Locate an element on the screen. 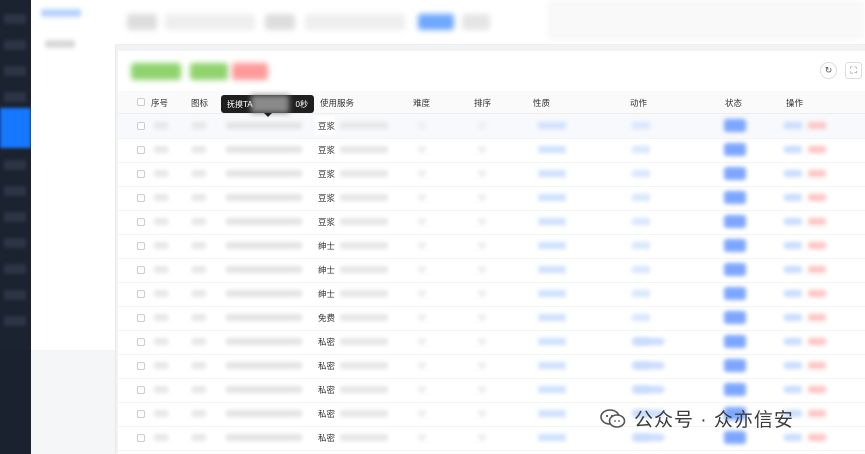 The width and height of the screenshot is (865, 454). col-icon: 图标 is located at coordinates (199, 103).